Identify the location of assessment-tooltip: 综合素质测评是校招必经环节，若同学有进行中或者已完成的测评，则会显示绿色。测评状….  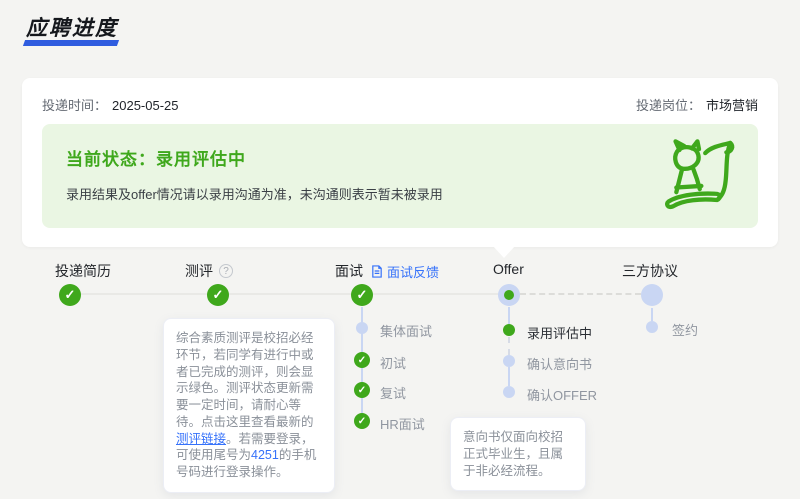
(249, 405).